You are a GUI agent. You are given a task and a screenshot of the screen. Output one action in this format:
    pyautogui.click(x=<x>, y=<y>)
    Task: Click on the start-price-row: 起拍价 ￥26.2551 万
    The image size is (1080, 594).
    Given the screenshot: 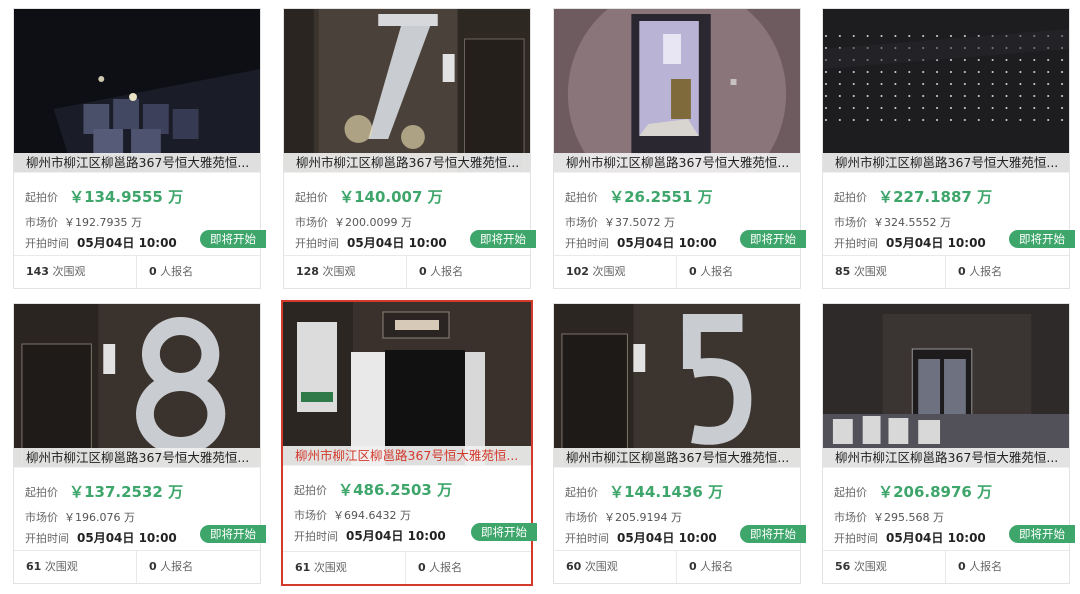 What is the action you would take?
    pyautogui.click(x=639, y=199)
    